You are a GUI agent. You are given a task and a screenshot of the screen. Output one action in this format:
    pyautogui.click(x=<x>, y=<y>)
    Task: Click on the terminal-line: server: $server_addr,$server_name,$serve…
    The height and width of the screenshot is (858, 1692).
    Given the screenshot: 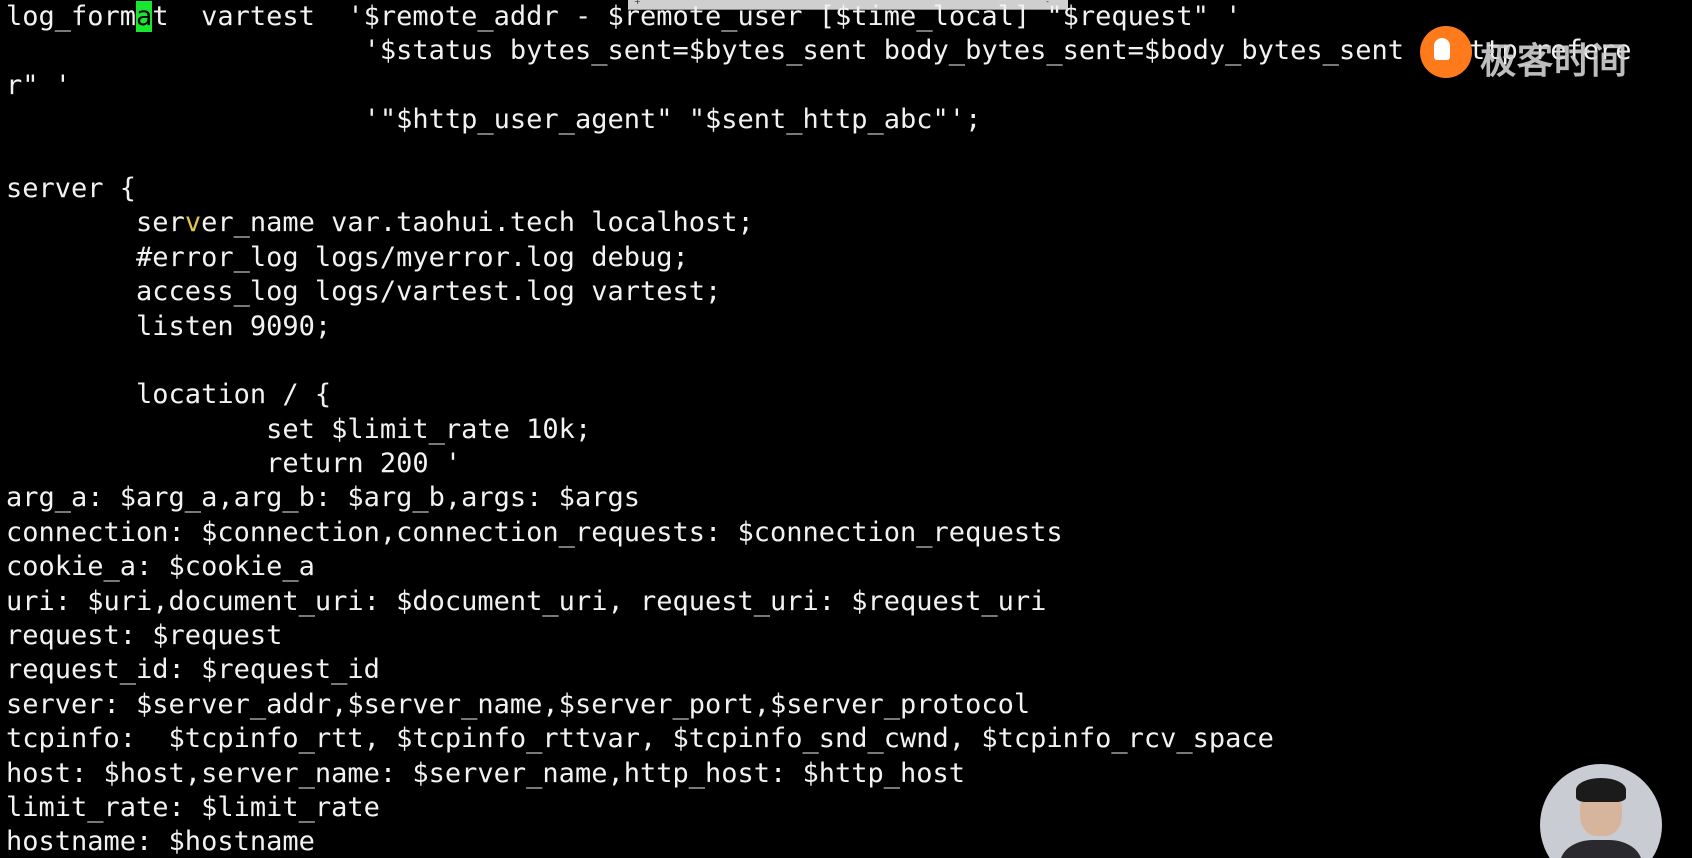 What is the action you would take?
    pyautogui.click(x=849, y=705)
    